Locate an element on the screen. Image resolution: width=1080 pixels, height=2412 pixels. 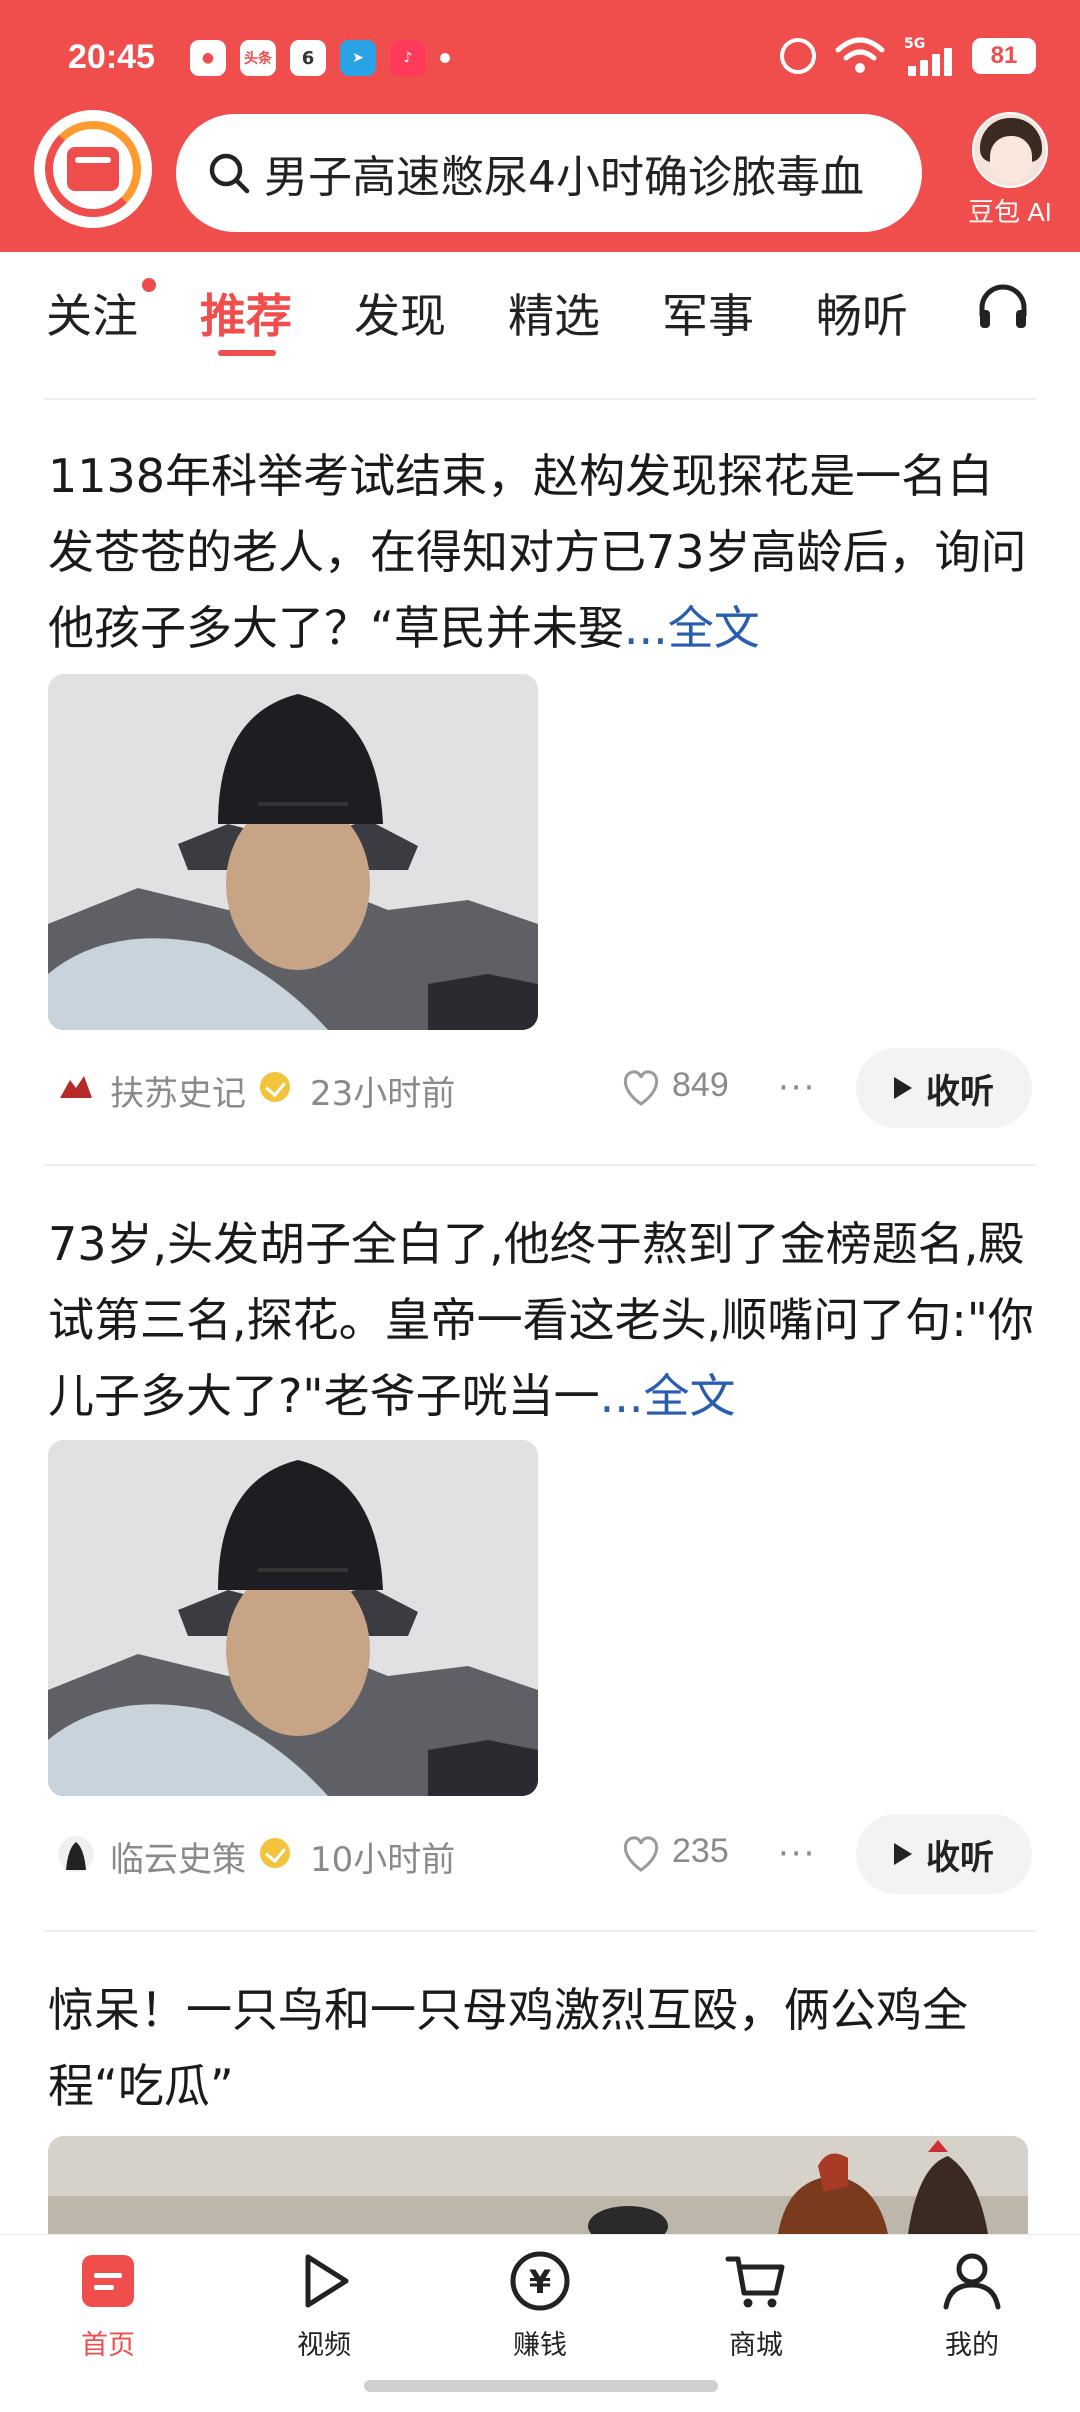
nav-home: 首页 is located at coordinates (108, 2305).